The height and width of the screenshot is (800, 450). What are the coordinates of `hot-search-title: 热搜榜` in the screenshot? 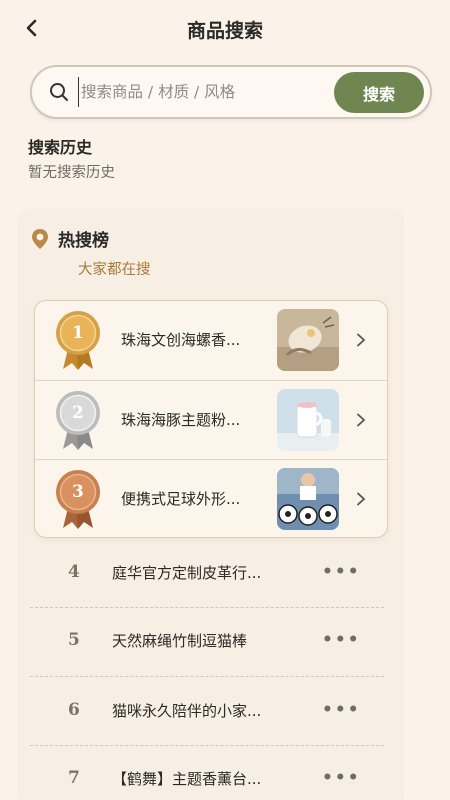 It's located at (83, 241).